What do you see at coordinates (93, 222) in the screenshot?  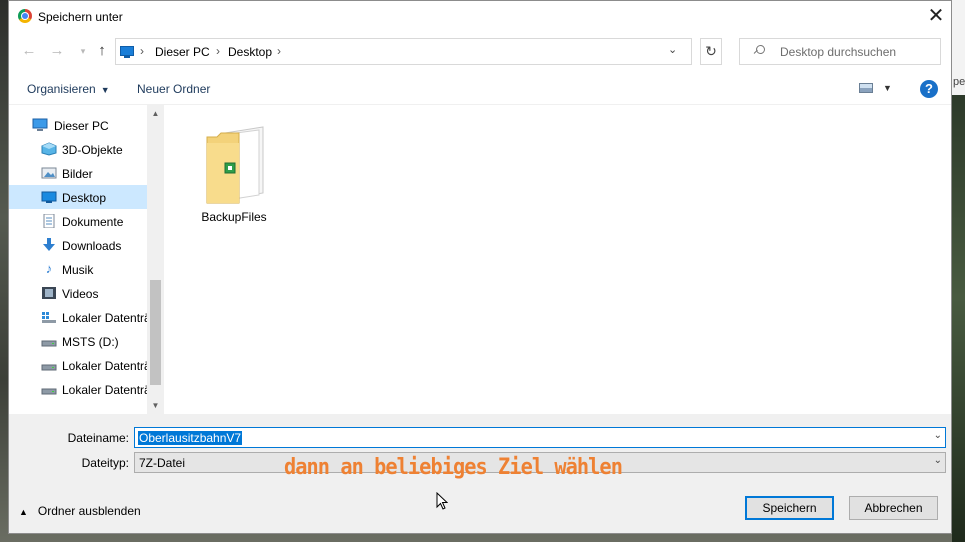 I see `sidebar-item-label: Dokumente` at bounding box center [93, 222].